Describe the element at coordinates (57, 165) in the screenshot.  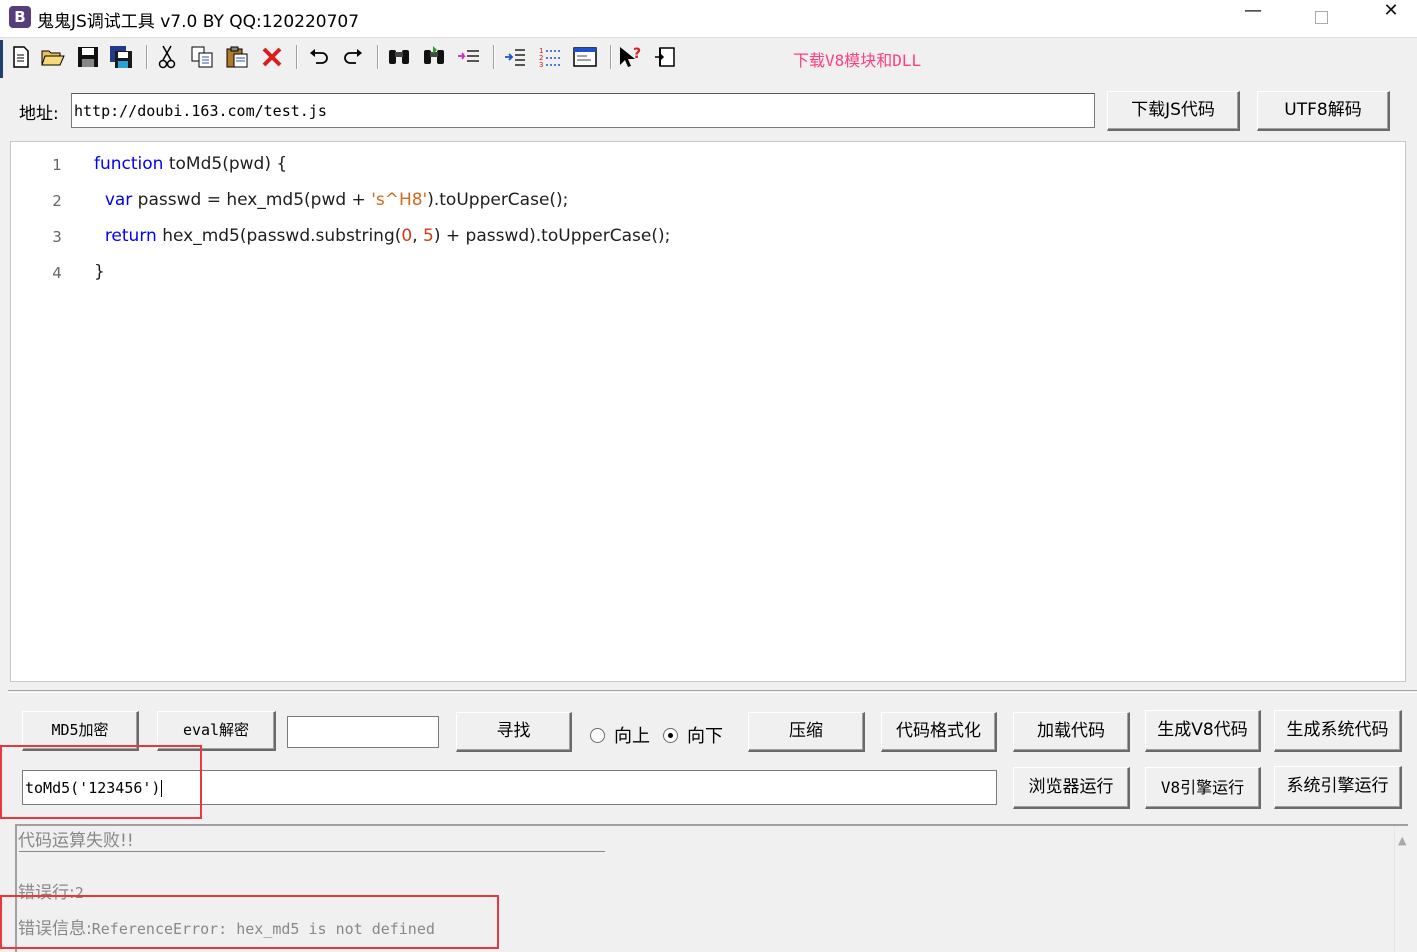
I see `line-number: 1` at that location.